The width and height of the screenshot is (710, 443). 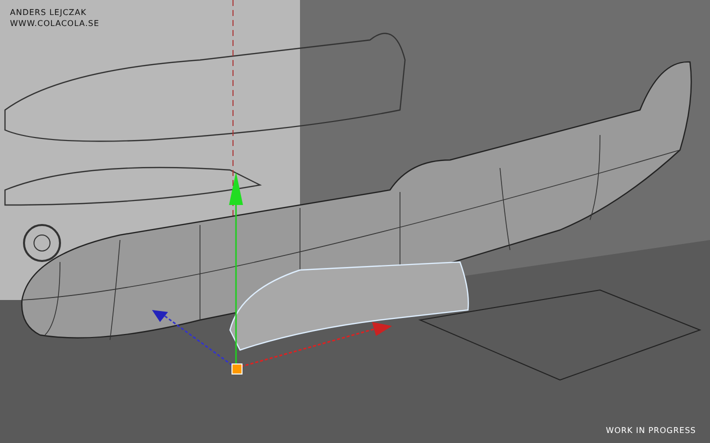 I want to click on author-name: ANDERS LEJCZAK, so click(x=49, y=12).